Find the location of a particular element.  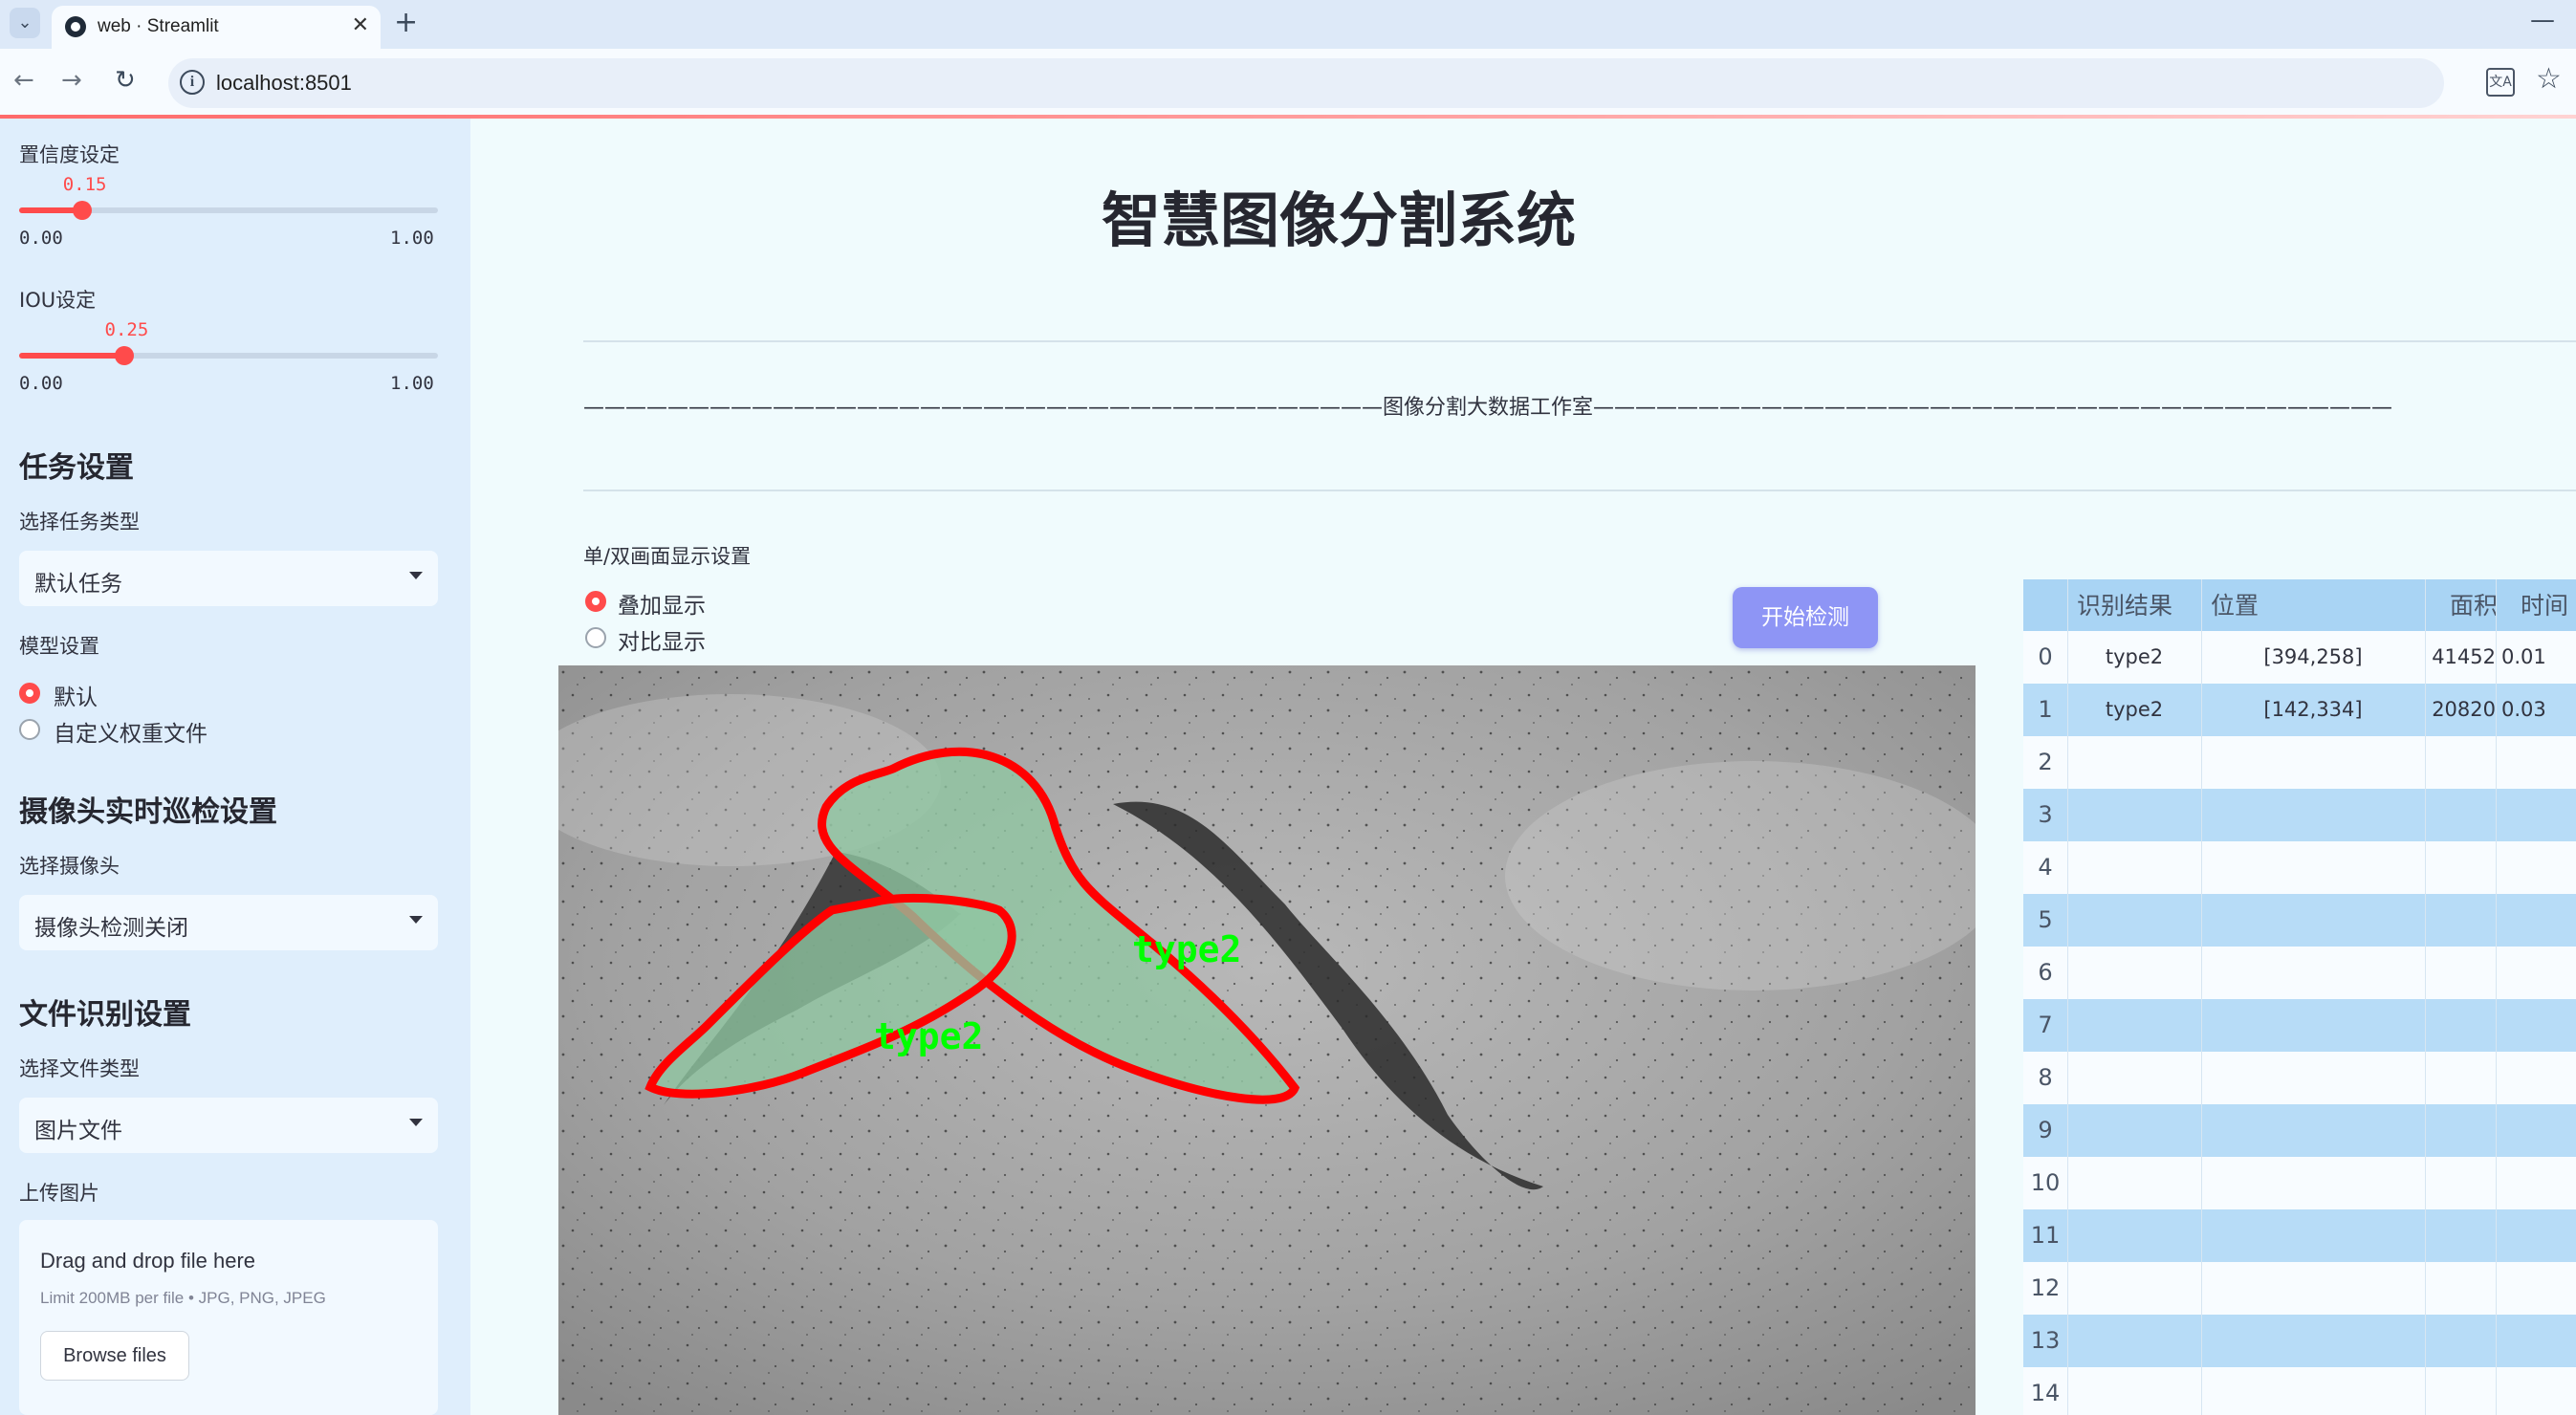

table-row: 13 is located at coordinates (2299, 1341).